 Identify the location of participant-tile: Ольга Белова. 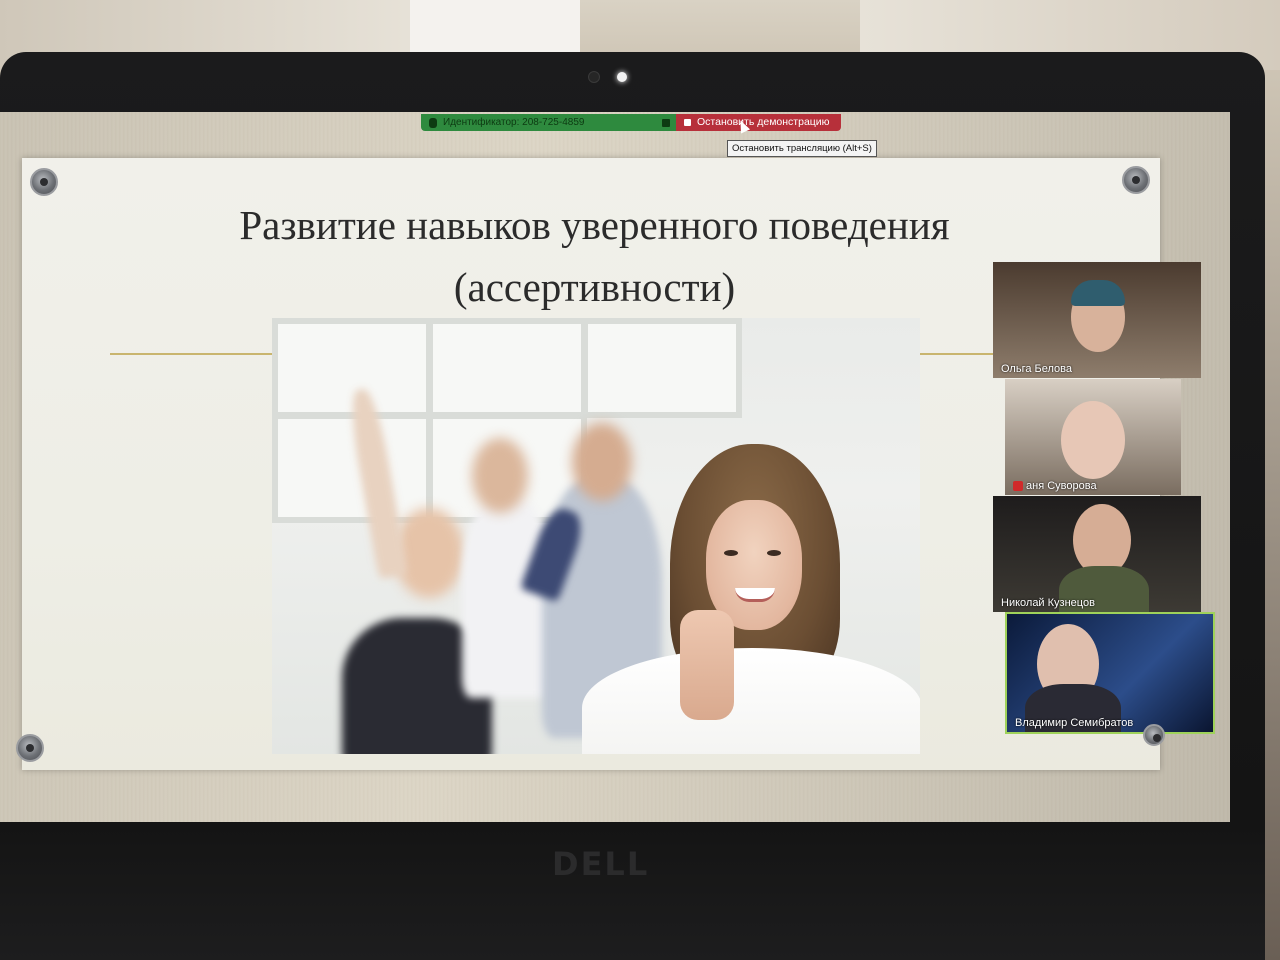
(1097, 320).